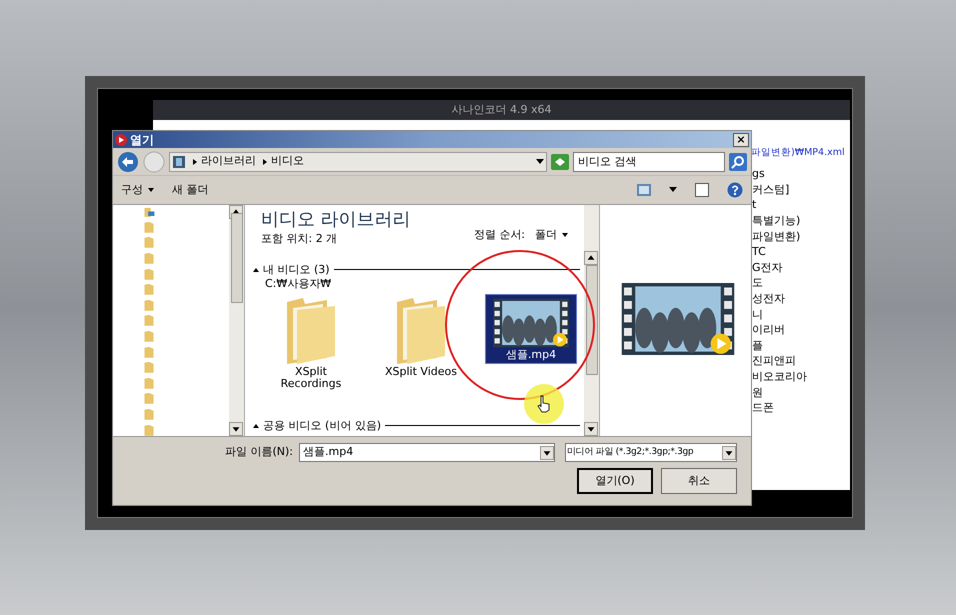 The width and height of the screenshot is (956, 615). I want to click on file-name-field: 샘플.mp4, so click(427, 452).